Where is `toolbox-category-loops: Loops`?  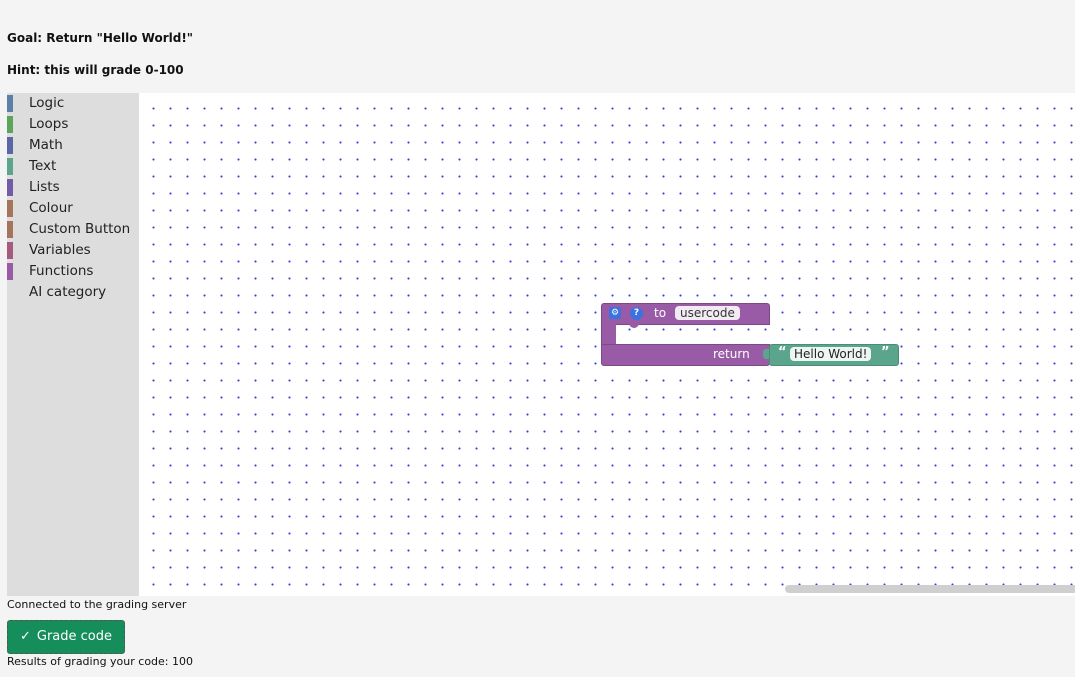 toolbox-category-loops: Loops is located at coordinates (73, 124).